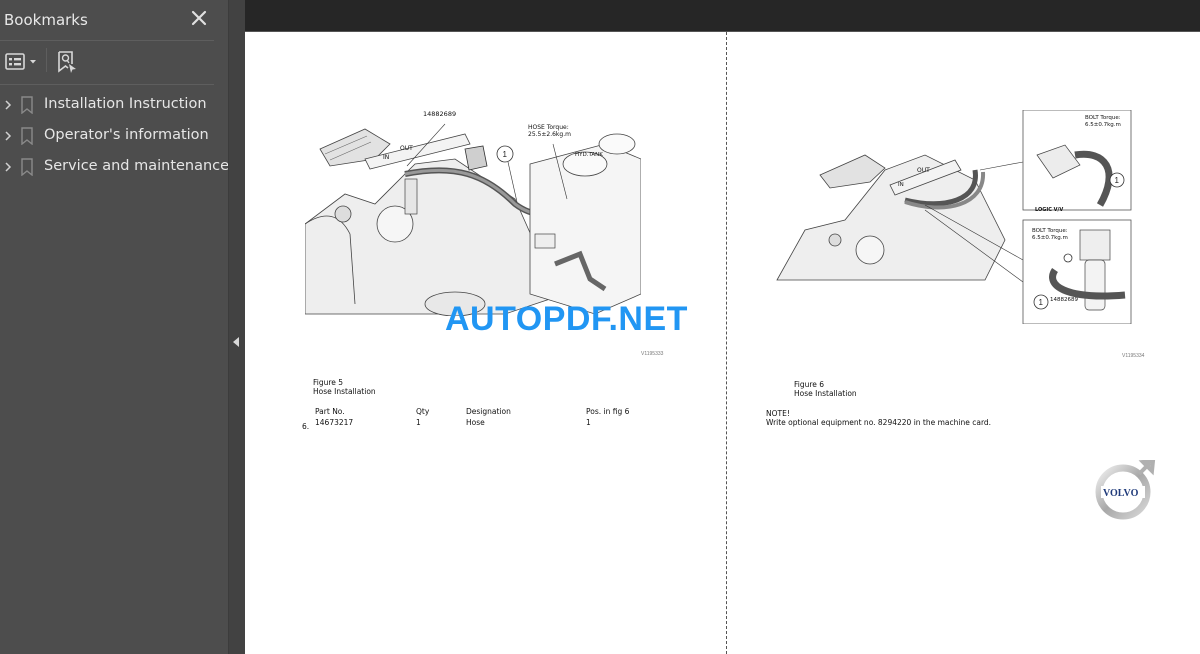  I want to click on figure-6-title: Figure 6, so click(809, 384).